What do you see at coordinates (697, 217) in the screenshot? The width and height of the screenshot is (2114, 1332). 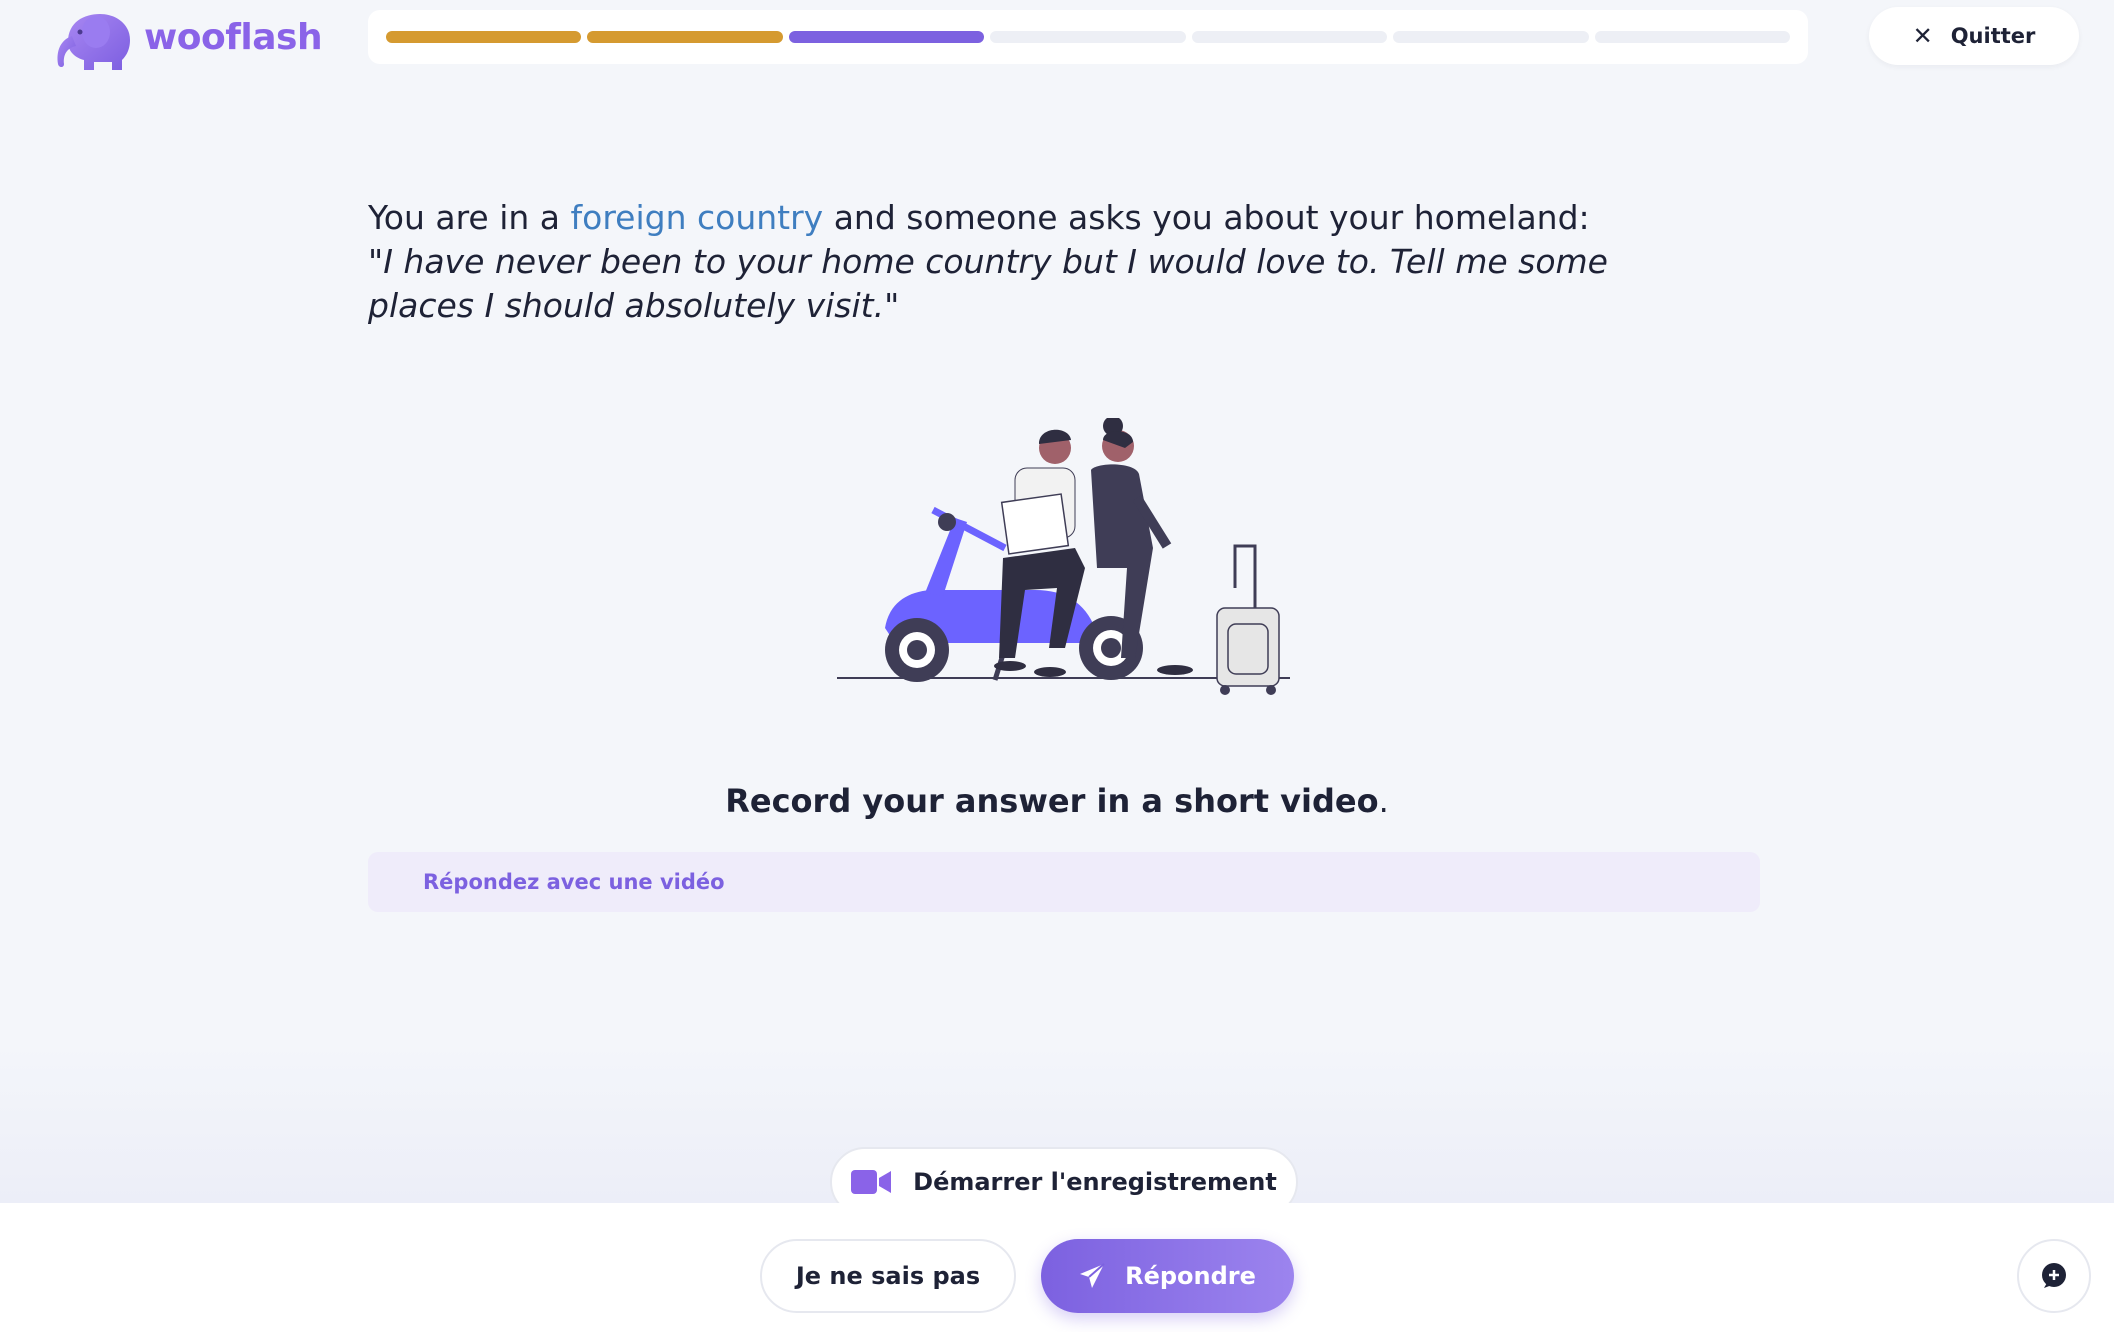 I see `question-highlight: foreign country` at bounding box center [697, 217].